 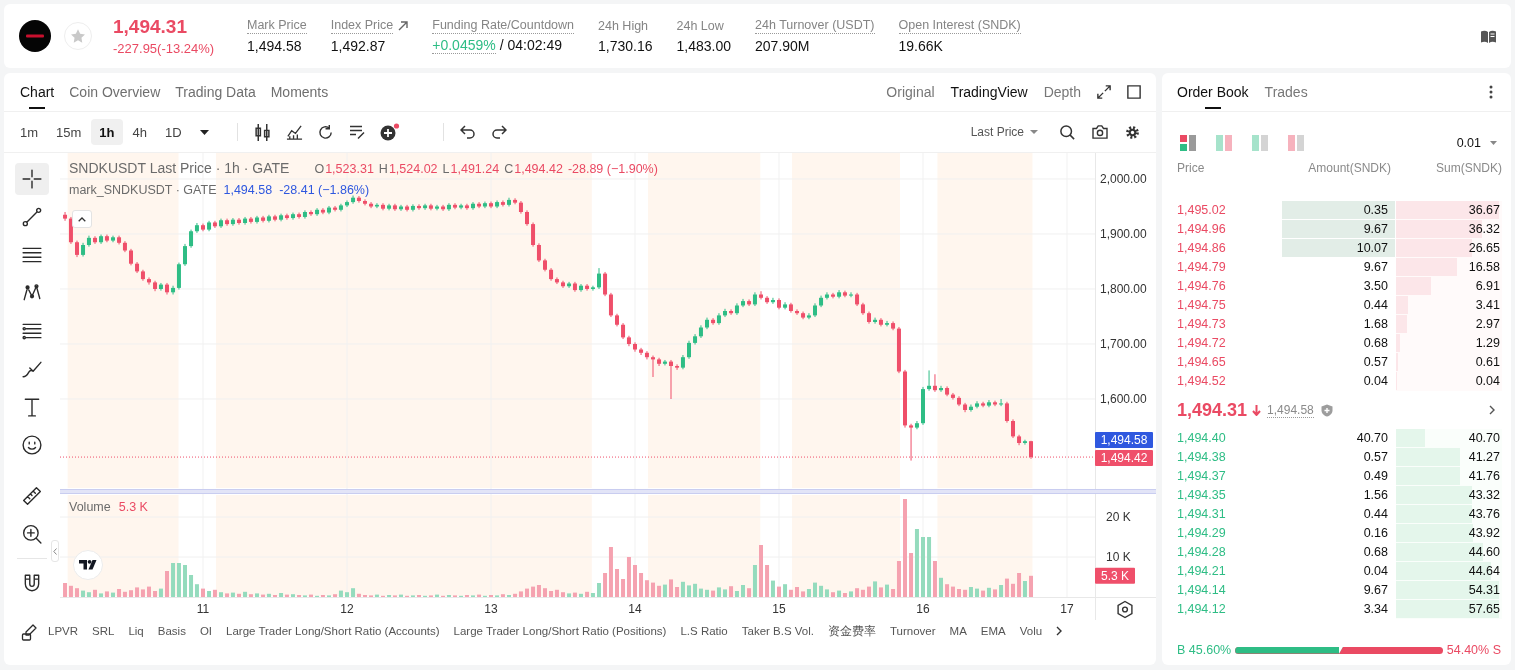 What do you see at coordinates (1488, 36) in the screenshot?
I see `book-icon` at bounding box center [1488, 36].